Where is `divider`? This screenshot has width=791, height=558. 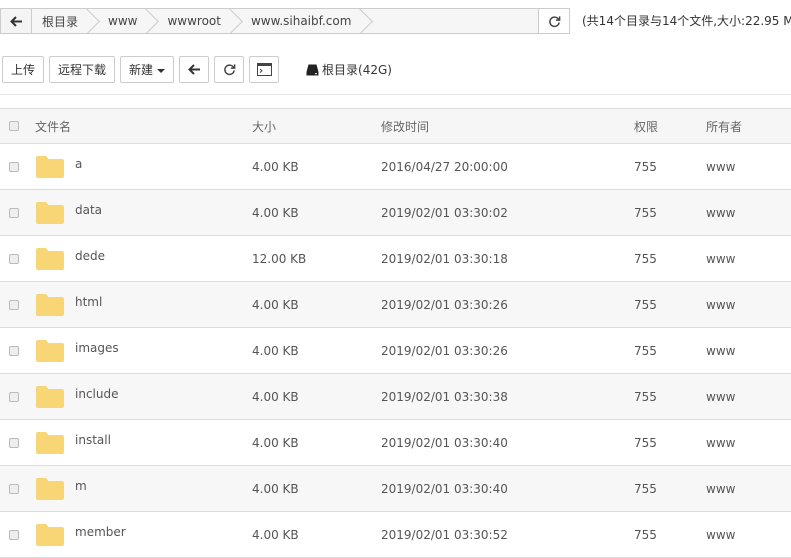
divider is located at coordinates (395, 94).